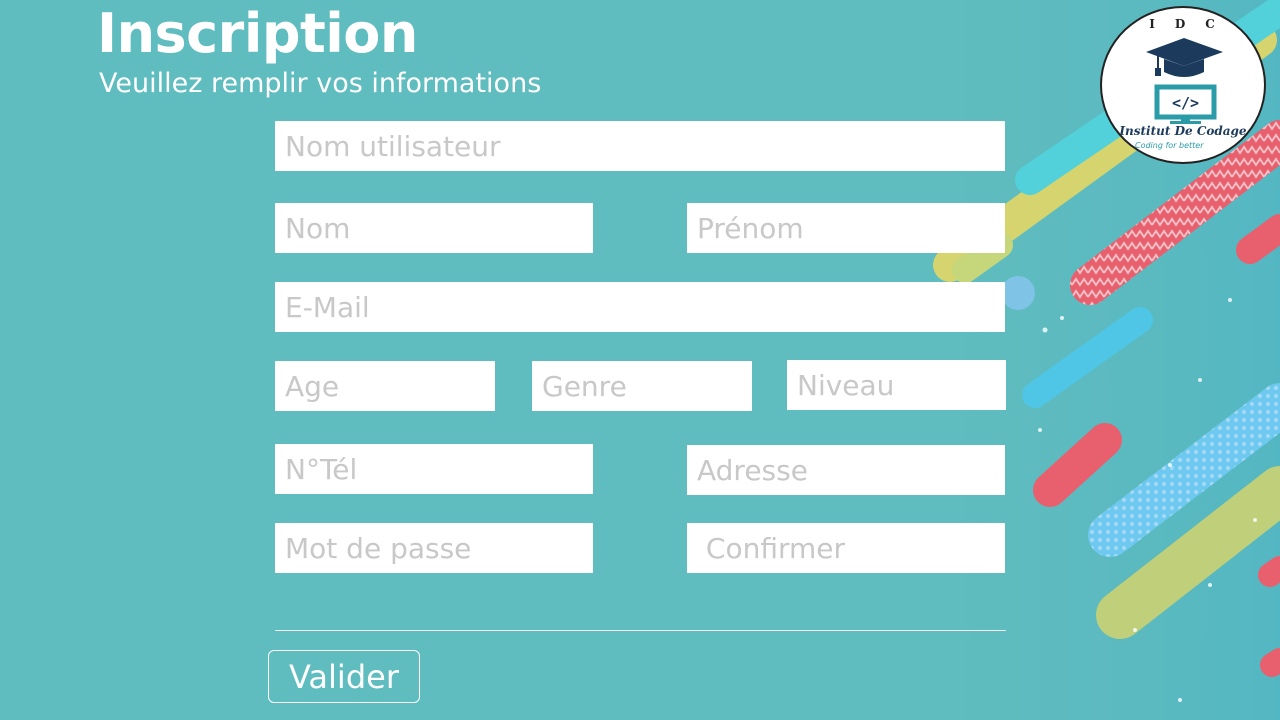 This screenshot has height=720, width=1280. Describe the element at coordinates (320, 83) in the screenshot. I see `page-subtitle: Veuillez remplir vos informations` at that location.